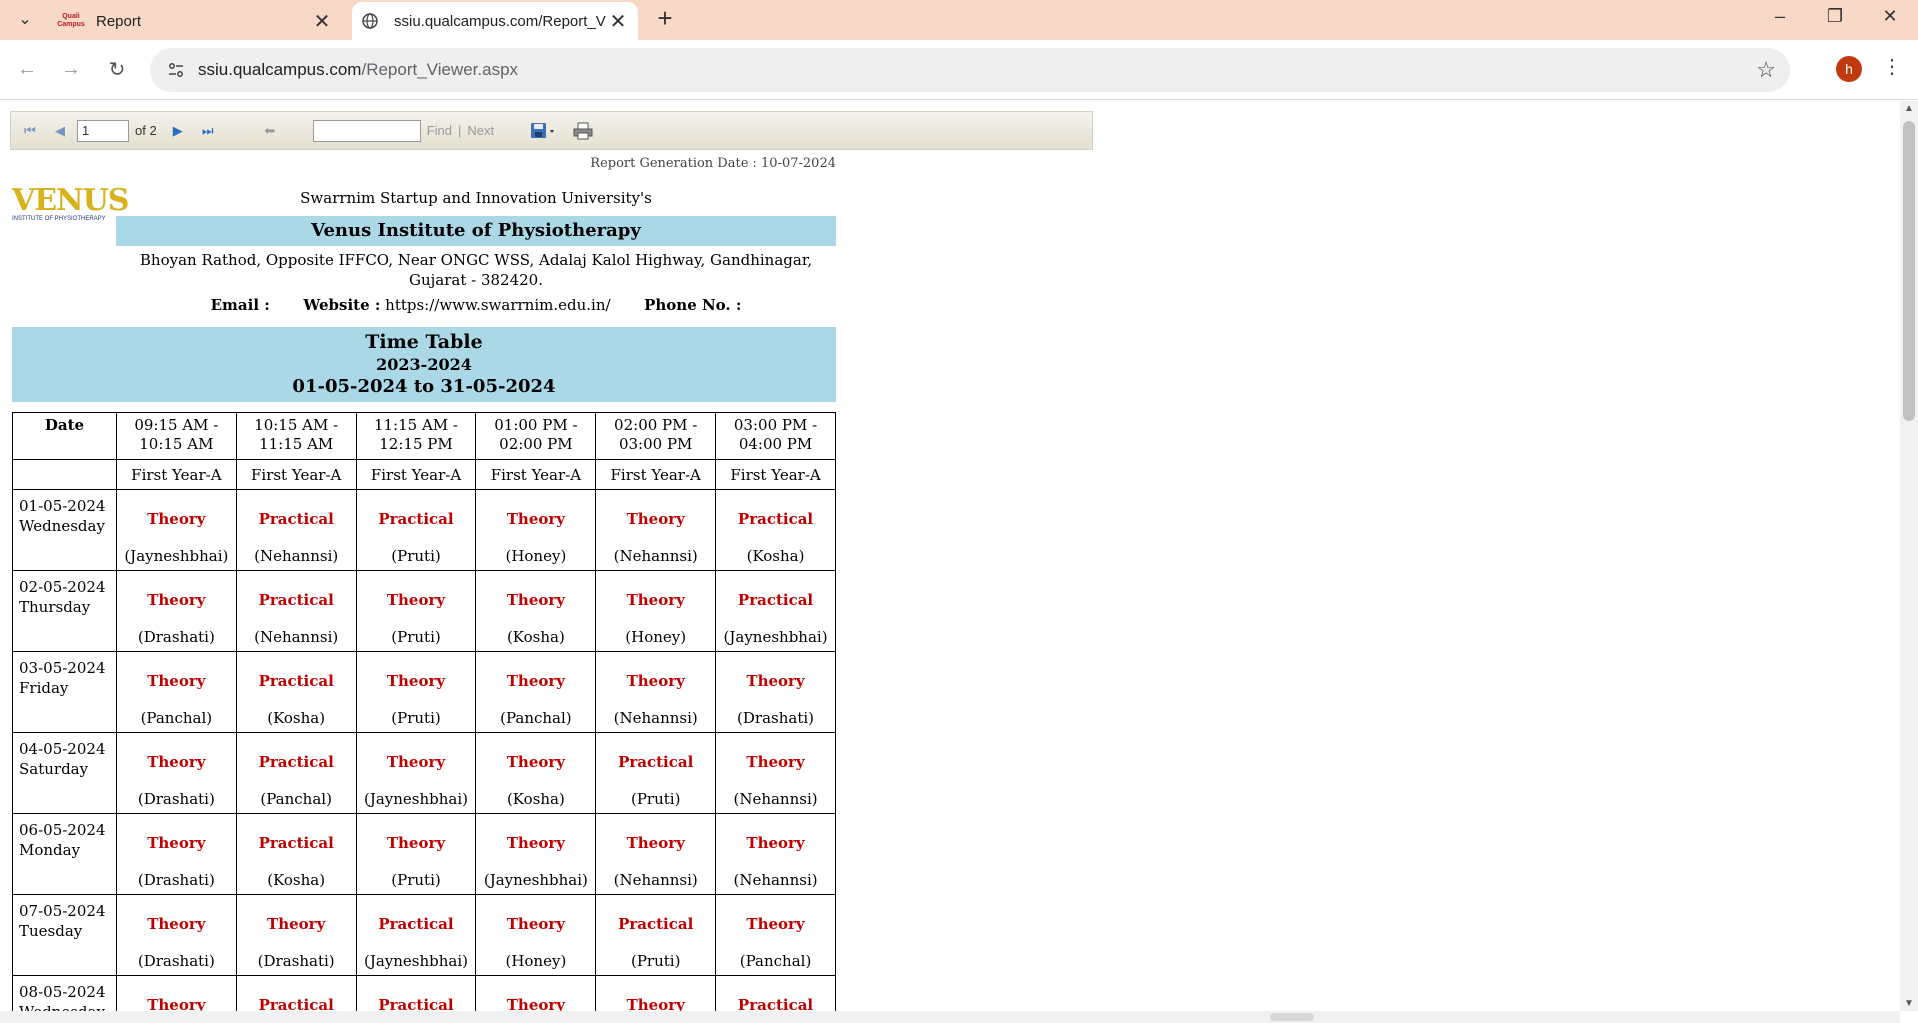  Describe the element at coordinates (656, 993) in the screenshot. I see `session-cell: Theory` at that location.